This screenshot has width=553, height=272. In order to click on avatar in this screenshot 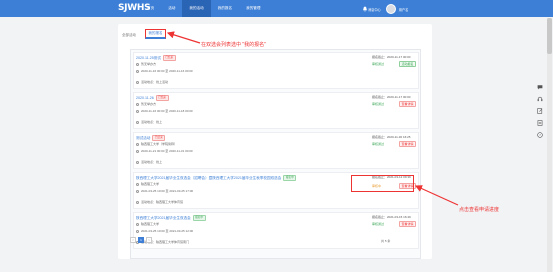, I will do `click(390, 9)`.